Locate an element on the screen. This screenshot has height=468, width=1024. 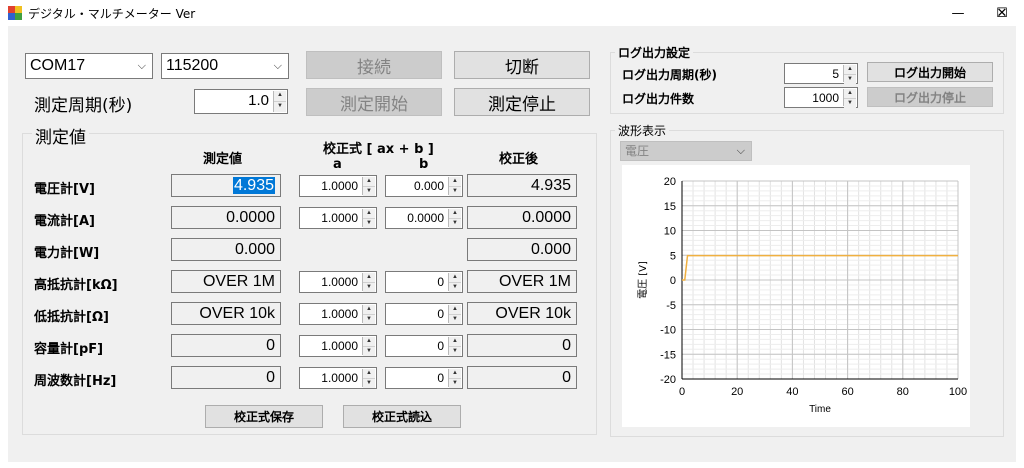
corrected-value-field: OVER 1M is located at coordinates (522, 281).